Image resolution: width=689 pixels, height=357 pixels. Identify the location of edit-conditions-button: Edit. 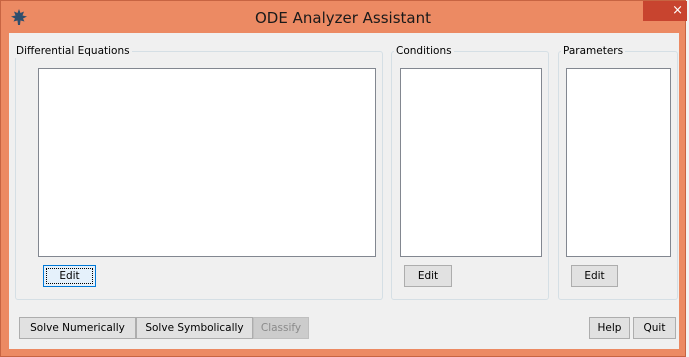
(428, 276).